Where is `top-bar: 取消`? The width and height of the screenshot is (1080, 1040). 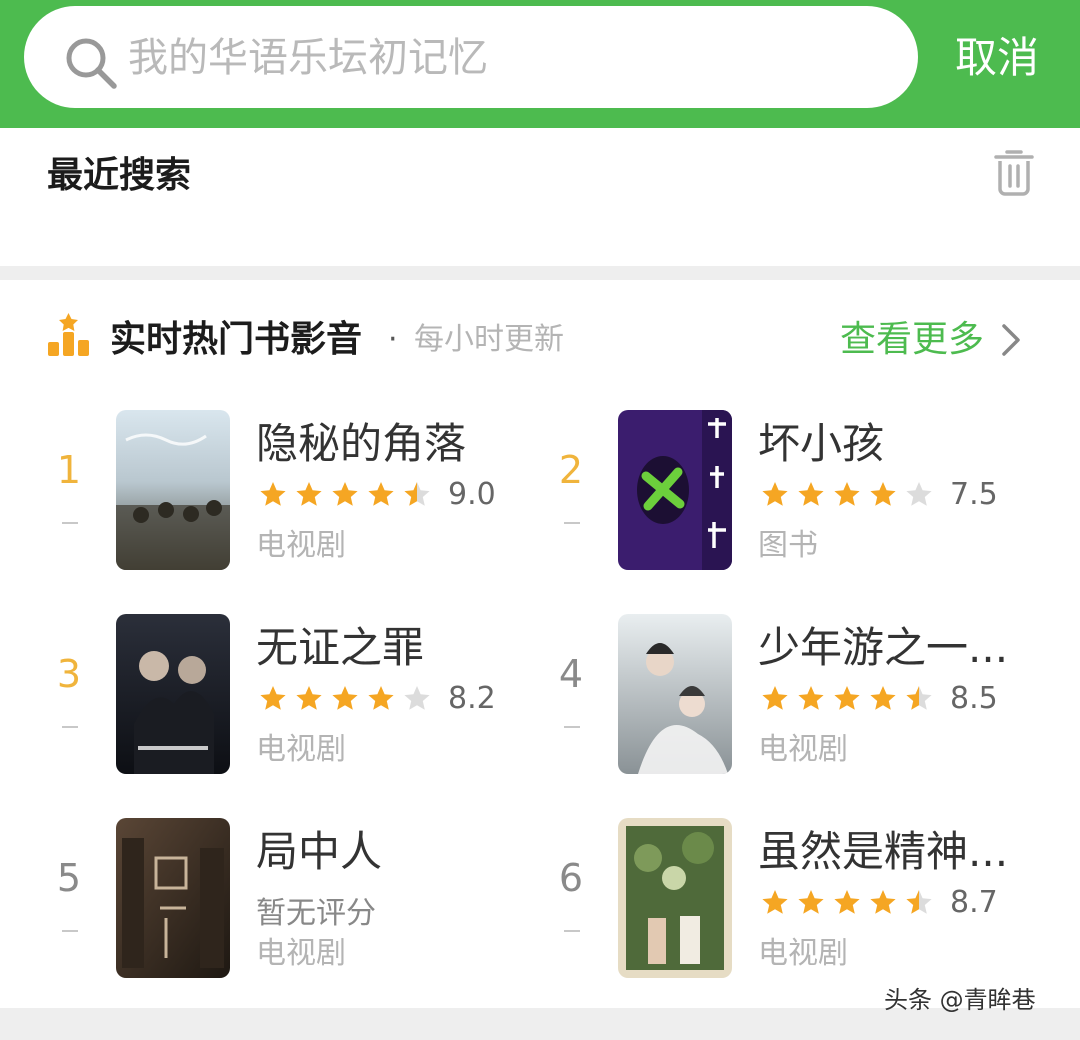 top-bar: 取消 is located at coordinates (540, 64).